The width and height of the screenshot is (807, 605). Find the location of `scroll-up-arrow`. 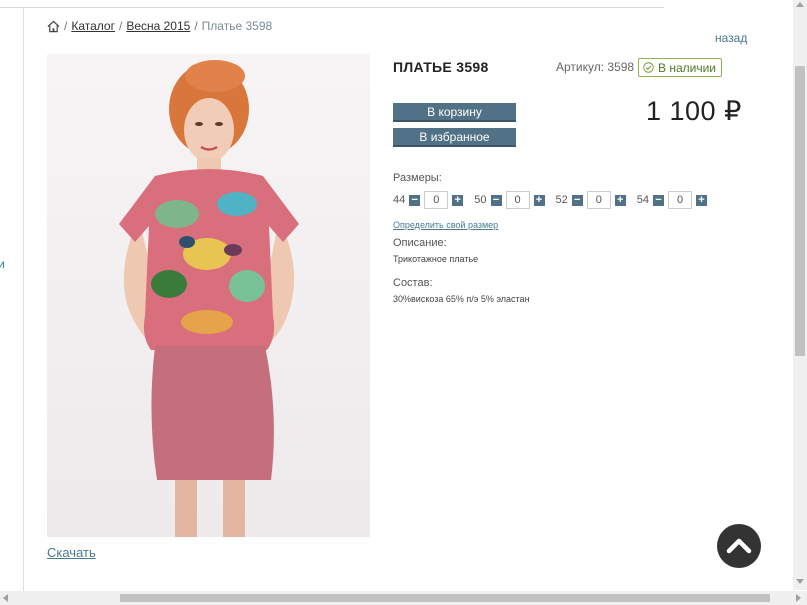

scroll-up-arrow is located at coordinates (800, 4).